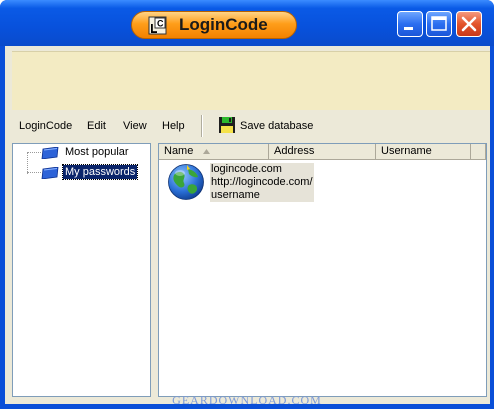  What do you see at coordinates (154, 270) in the screenshot?
I see `pane-splitter` at bounding box center [154, 270].